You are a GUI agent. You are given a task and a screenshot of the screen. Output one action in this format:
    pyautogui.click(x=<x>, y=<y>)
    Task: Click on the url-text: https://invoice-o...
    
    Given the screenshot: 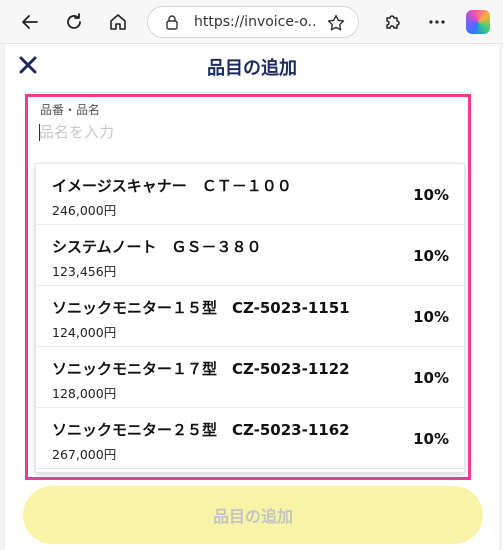 What is the action you would take?
    pyautogui.click(x=256, y=22)
    